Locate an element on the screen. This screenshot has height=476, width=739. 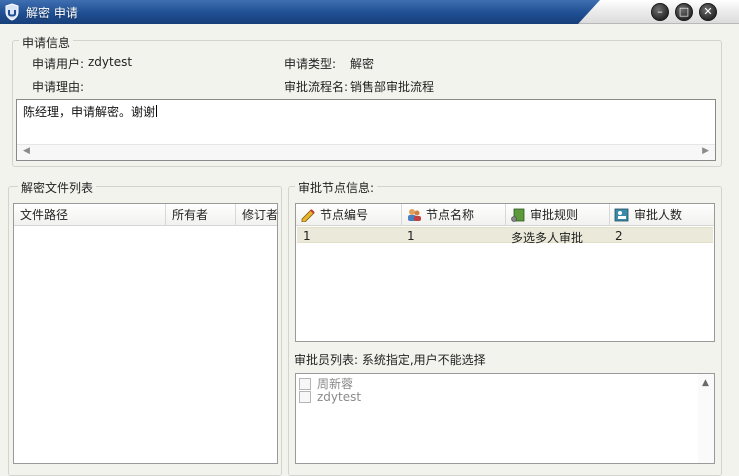
node-table-header: 节点编号 节点名称 审批规则 审批人数 is located at coordinates (505, 215).